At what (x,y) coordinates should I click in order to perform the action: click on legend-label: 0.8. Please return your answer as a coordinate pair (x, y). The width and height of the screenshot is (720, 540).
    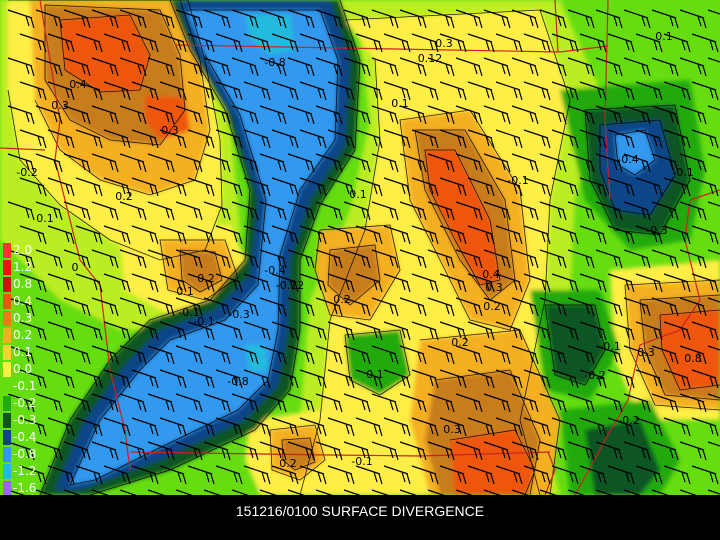
    Looking at the image, I should click on (23, 284).